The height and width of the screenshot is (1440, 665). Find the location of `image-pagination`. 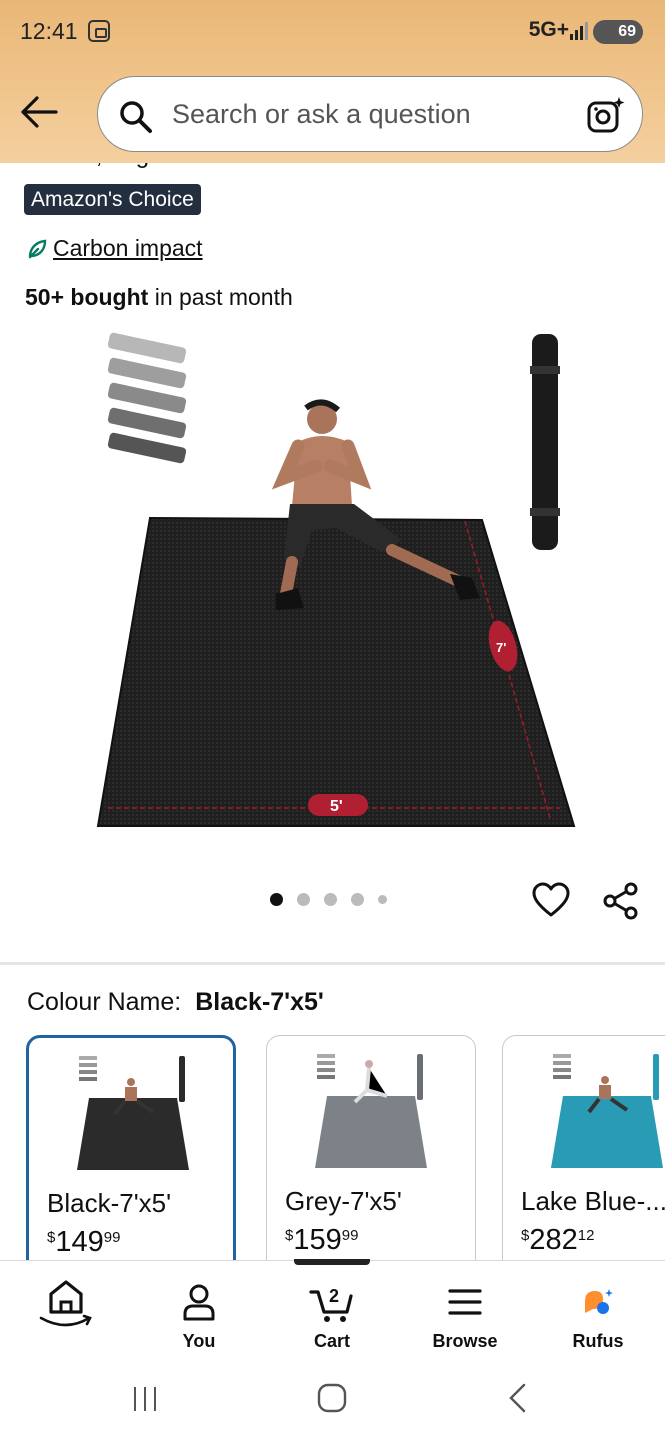

image-pagination is located at coordinates (328, 899).